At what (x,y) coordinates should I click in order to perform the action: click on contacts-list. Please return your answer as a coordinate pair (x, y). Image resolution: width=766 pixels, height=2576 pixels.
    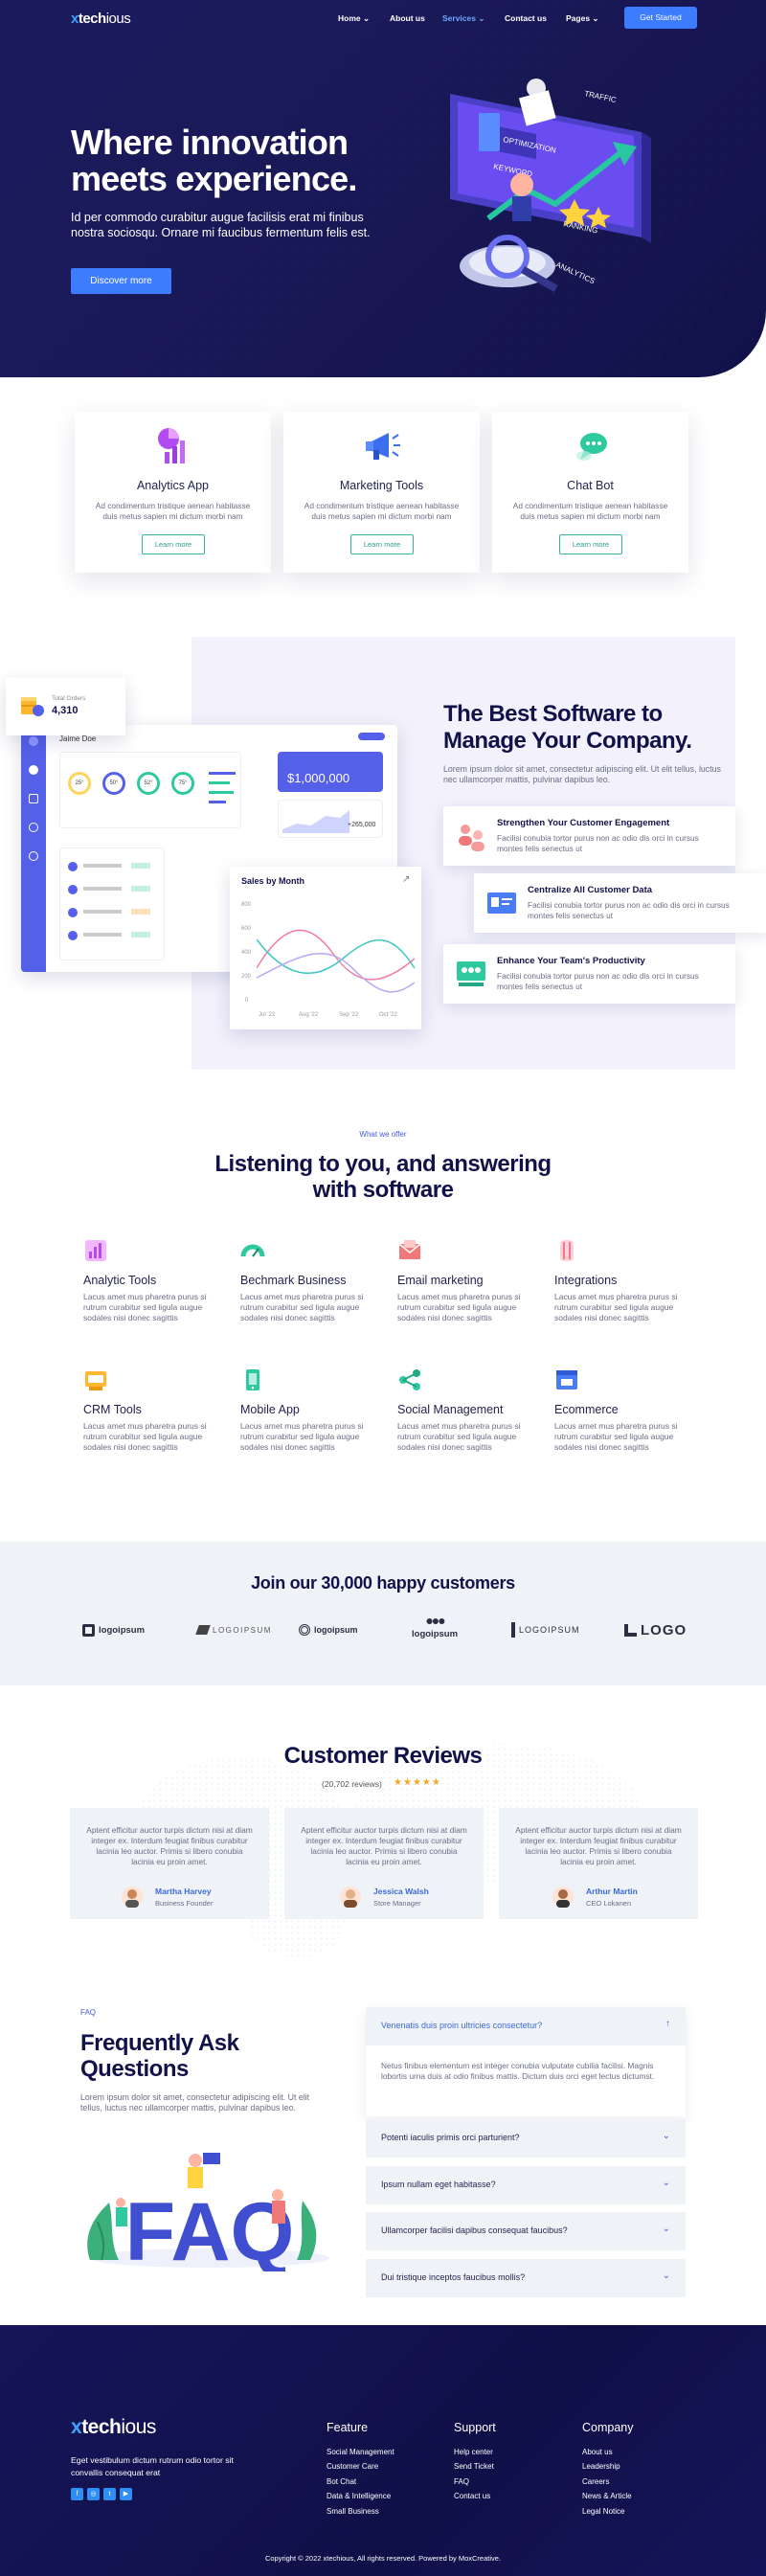
    Looking at the image, I should click on (112, 903).